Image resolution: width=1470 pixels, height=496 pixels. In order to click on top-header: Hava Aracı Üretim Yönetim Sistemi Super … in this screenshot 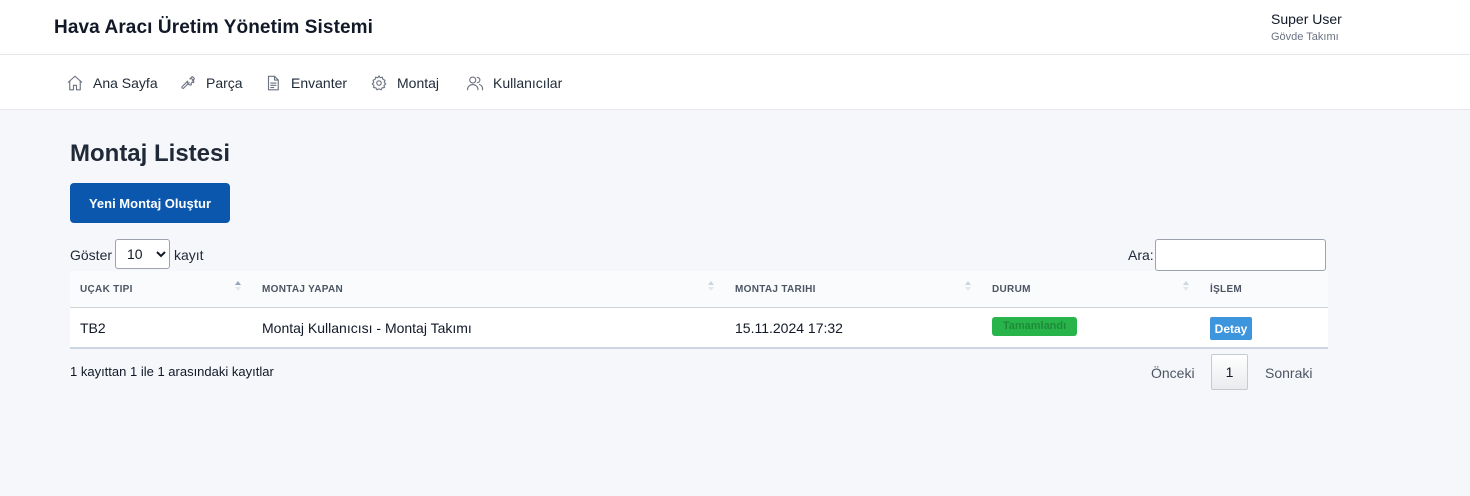, I will do `click(735, 27)`.